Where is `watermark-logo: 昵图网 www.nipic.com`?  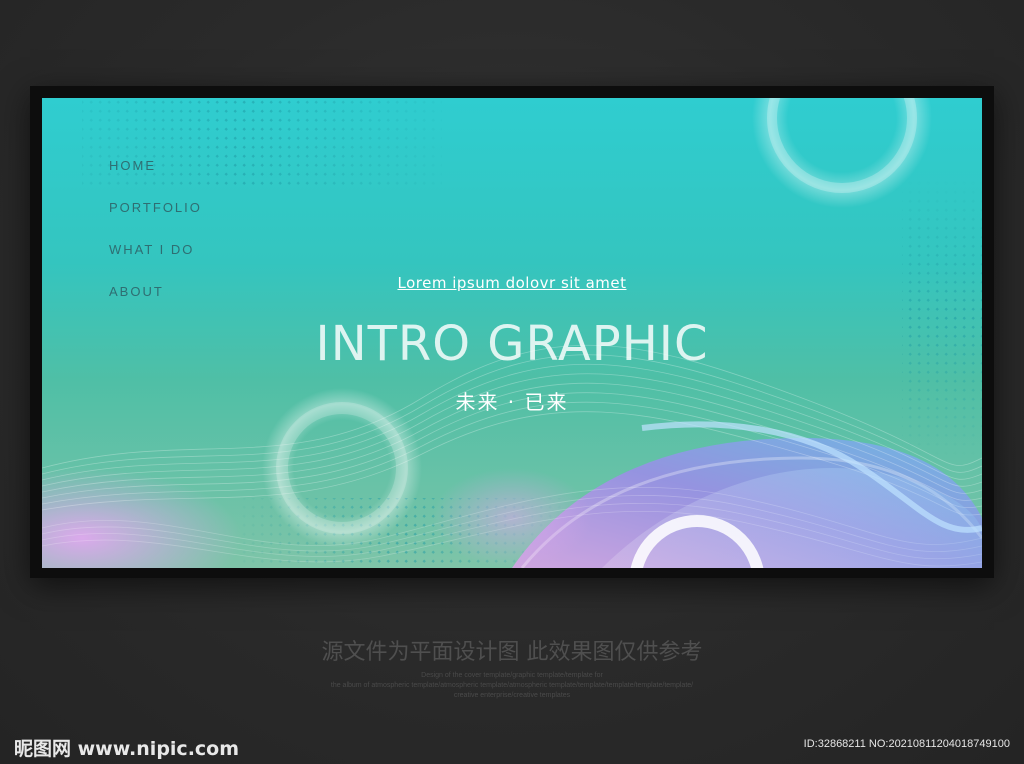
watermark-logo: 昵图网 www.nipic.com is located at coordinates (127, 749).